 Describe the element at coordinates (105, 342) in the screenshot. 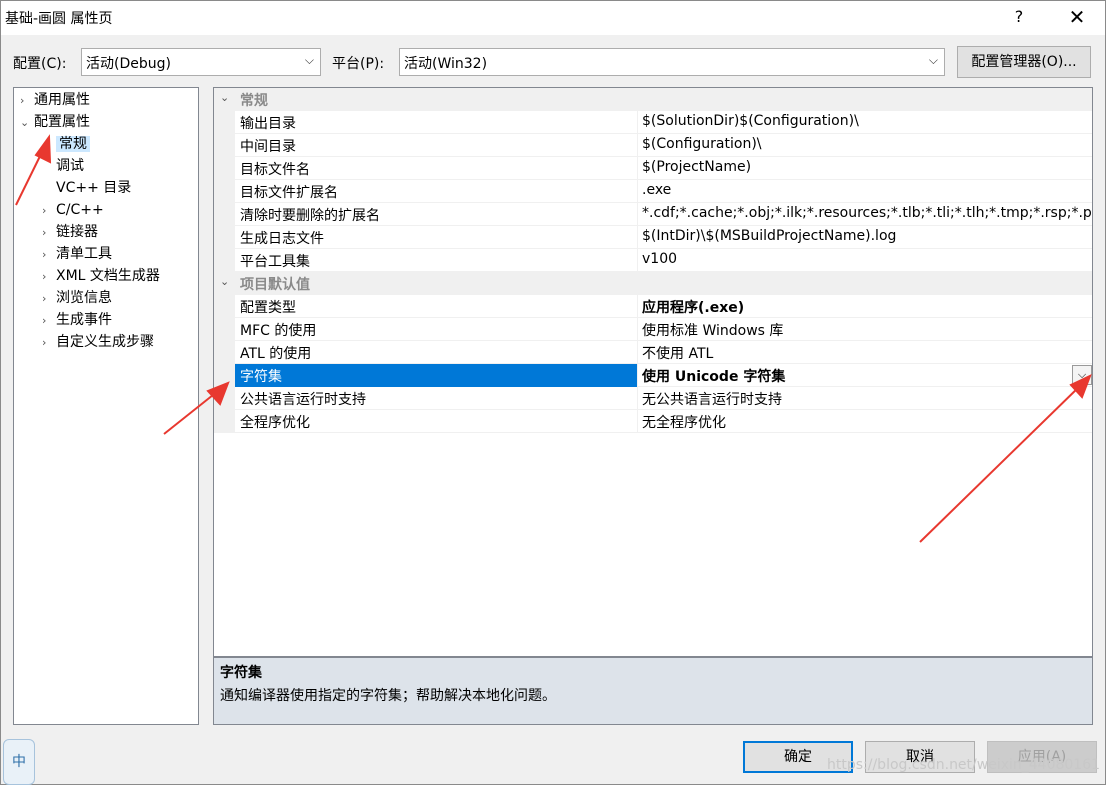

I see `tree-item-label: 自定义生成步骤` at that location.